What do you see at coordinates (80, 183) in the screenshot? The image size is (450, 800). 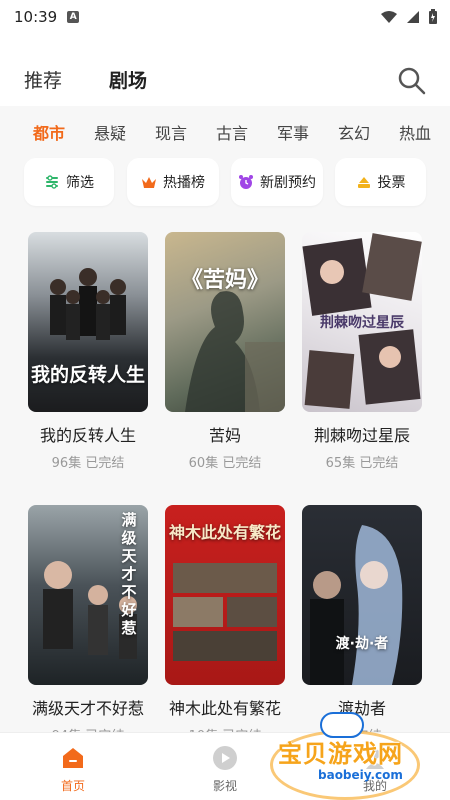 I see `filter-label: 筛选` at bounding box center [80, 183].